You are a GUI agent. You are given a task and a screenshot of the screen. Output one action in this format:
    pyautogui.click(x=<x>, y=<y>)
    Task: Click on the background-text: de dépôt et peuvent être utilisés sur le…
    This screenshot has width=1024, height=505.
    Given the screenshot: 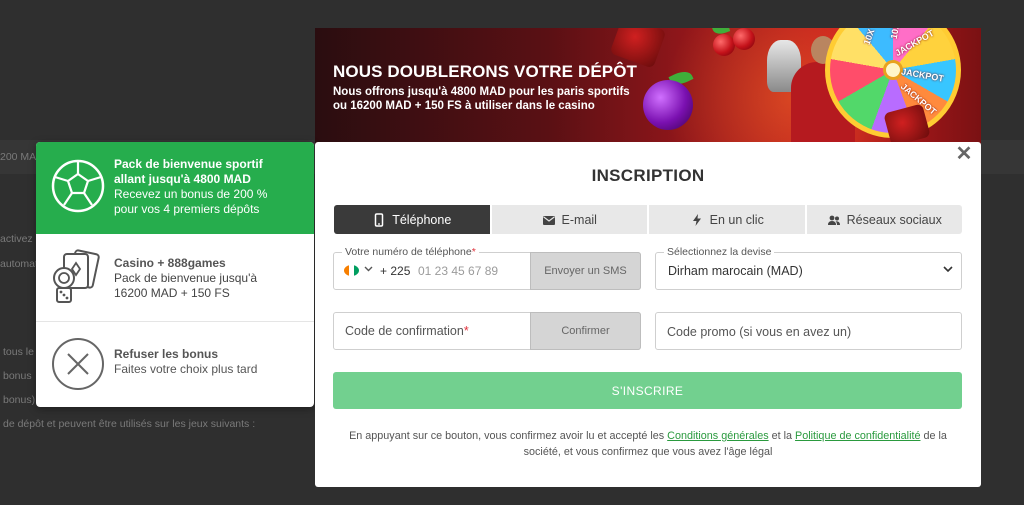 What is the action you would take?
    pyautogui.click(x=129, y=424)
    